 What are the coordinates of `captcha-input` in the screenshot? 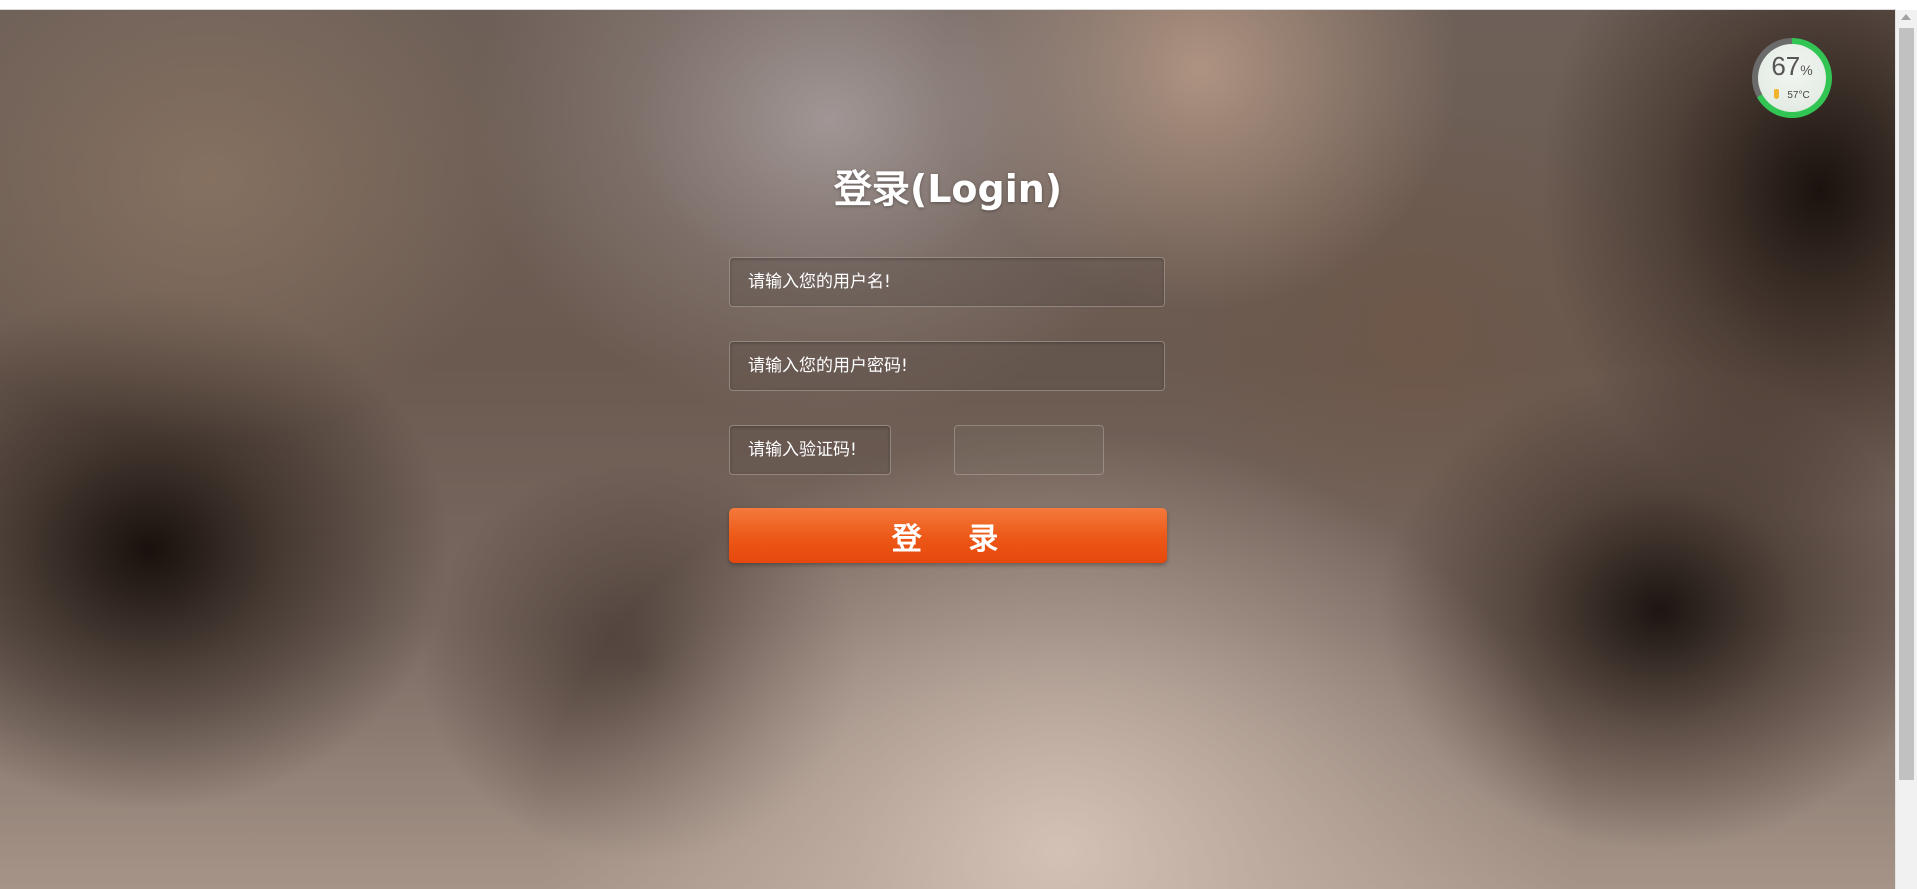 It's located at (810, 450).